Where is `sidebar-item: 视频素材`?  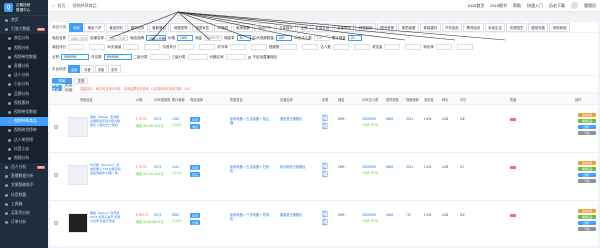 sidebar-item: 视频素材 is located at coordinates (24, 103).